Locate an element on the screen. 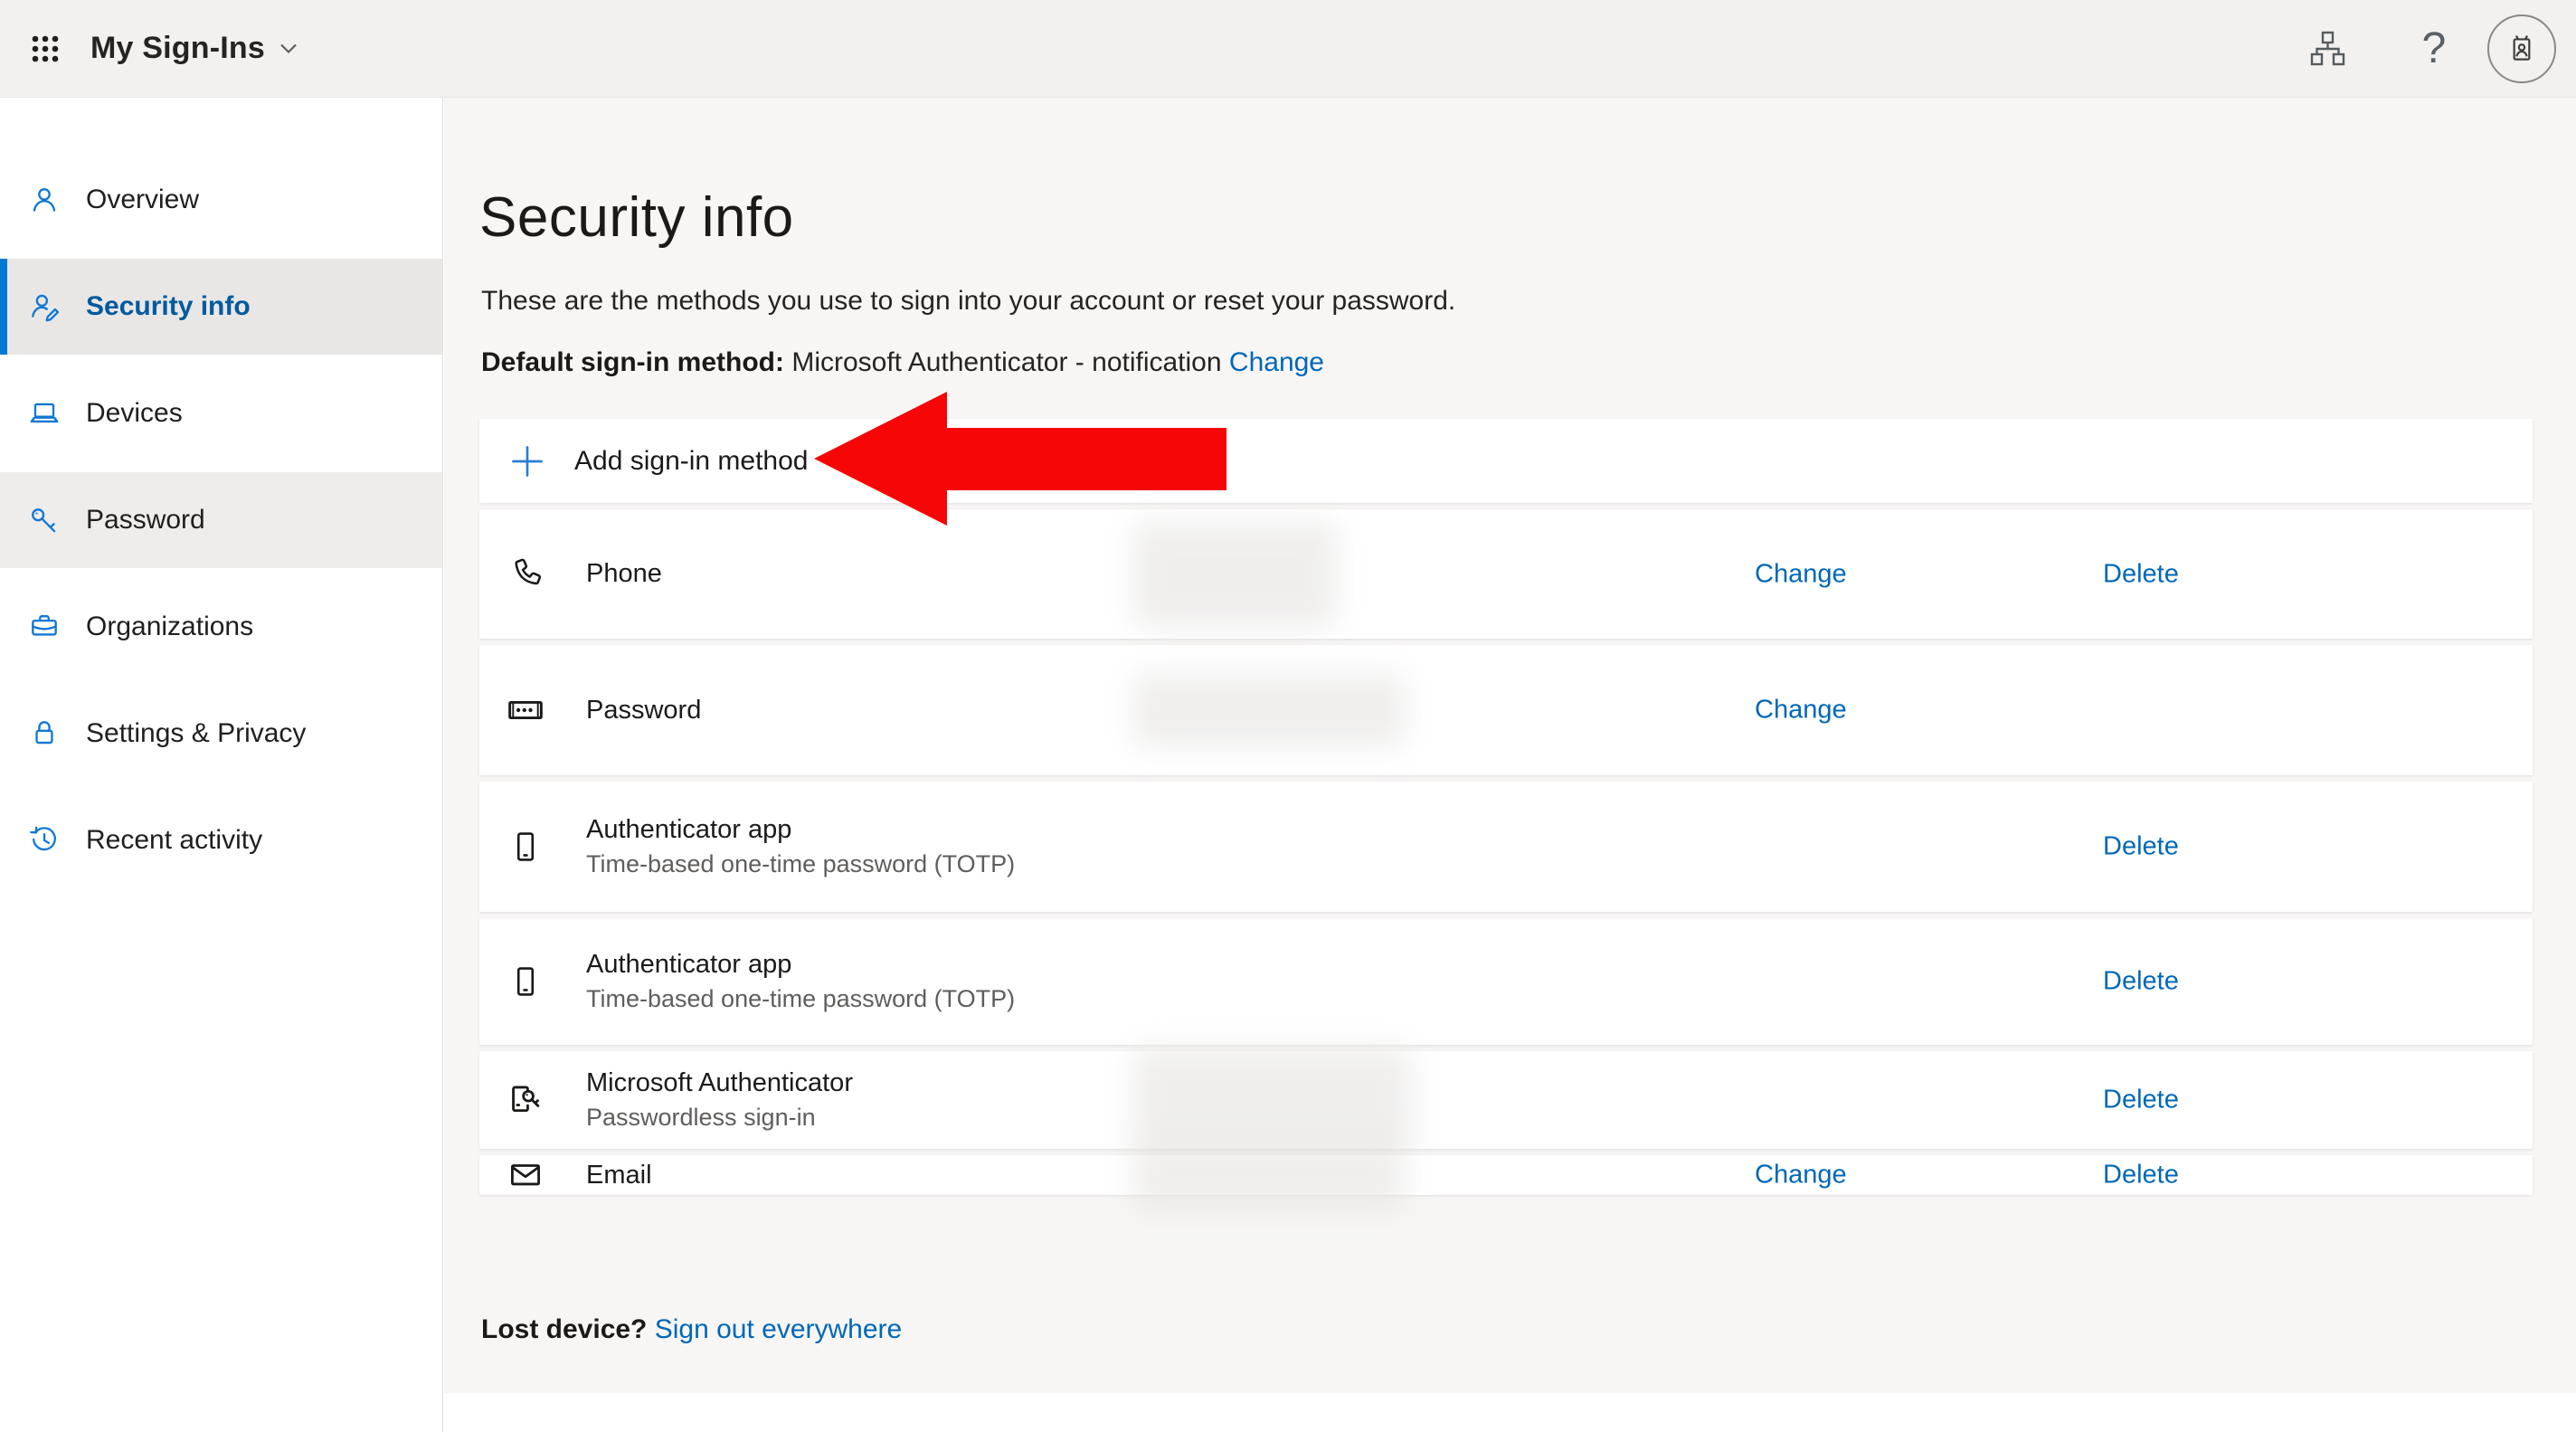  person-icon is located at coordinates (44, 200).